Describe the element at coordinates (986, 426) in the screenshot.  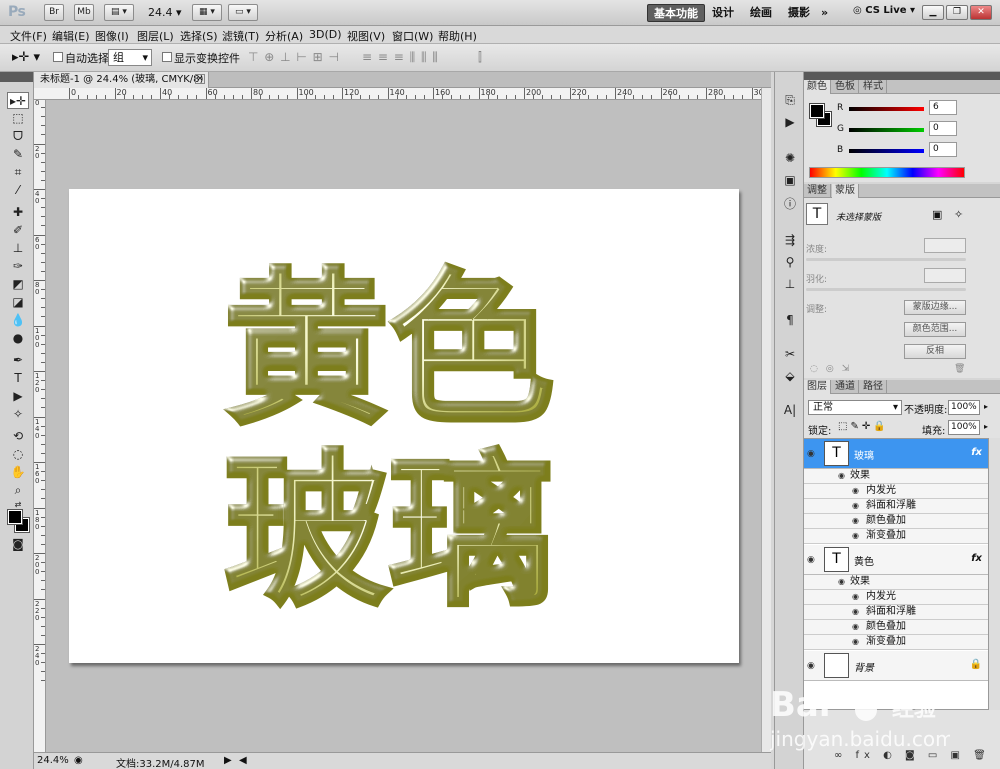
I see `fill-arrow-icon: ▸` at that location.